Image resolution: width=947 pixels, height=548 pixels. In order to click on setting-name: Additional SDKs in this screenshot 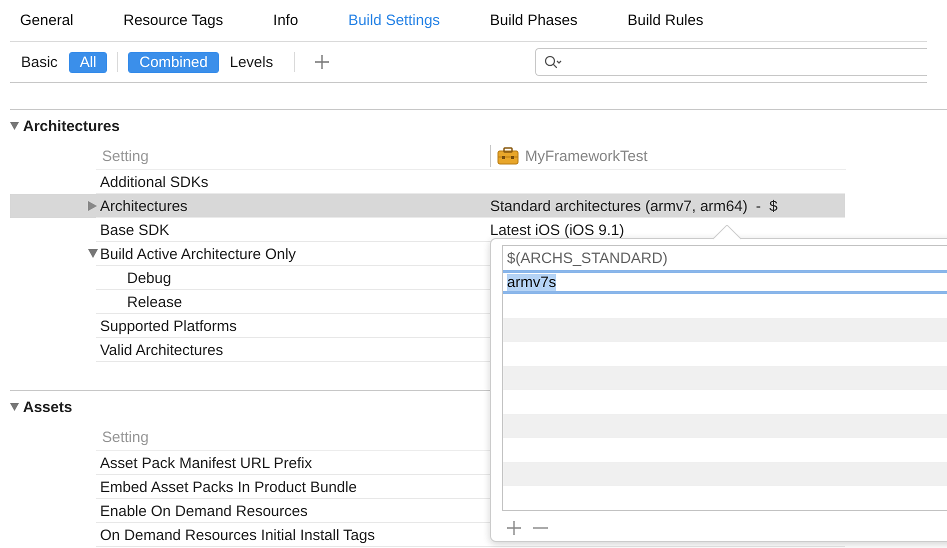, I will do `click(154, 182)`.